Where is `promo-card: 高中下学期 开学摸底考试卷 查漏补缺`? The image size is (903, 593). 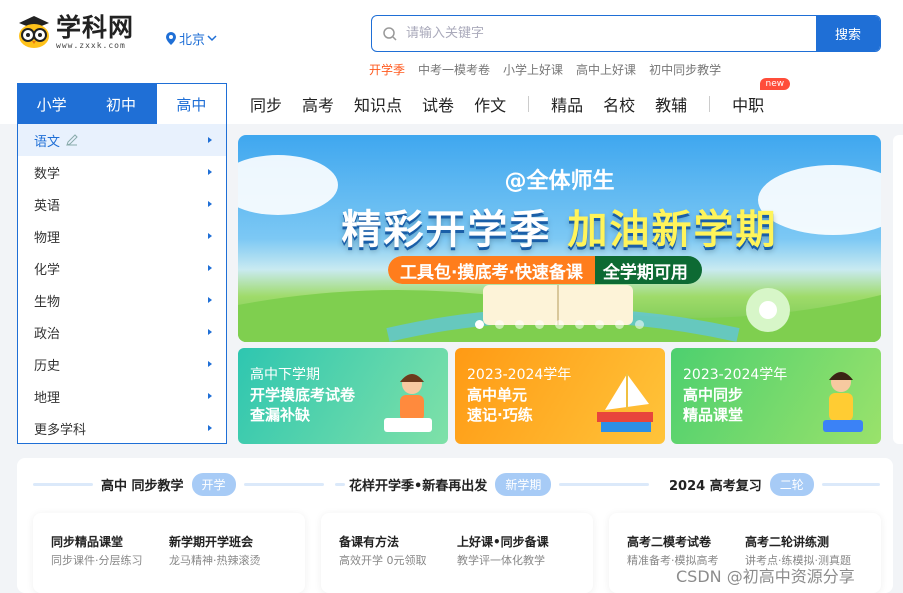
promo-card: 高中下学期 开学摸底考试卷 查漏补缺 is located at coordinates (343, 396).